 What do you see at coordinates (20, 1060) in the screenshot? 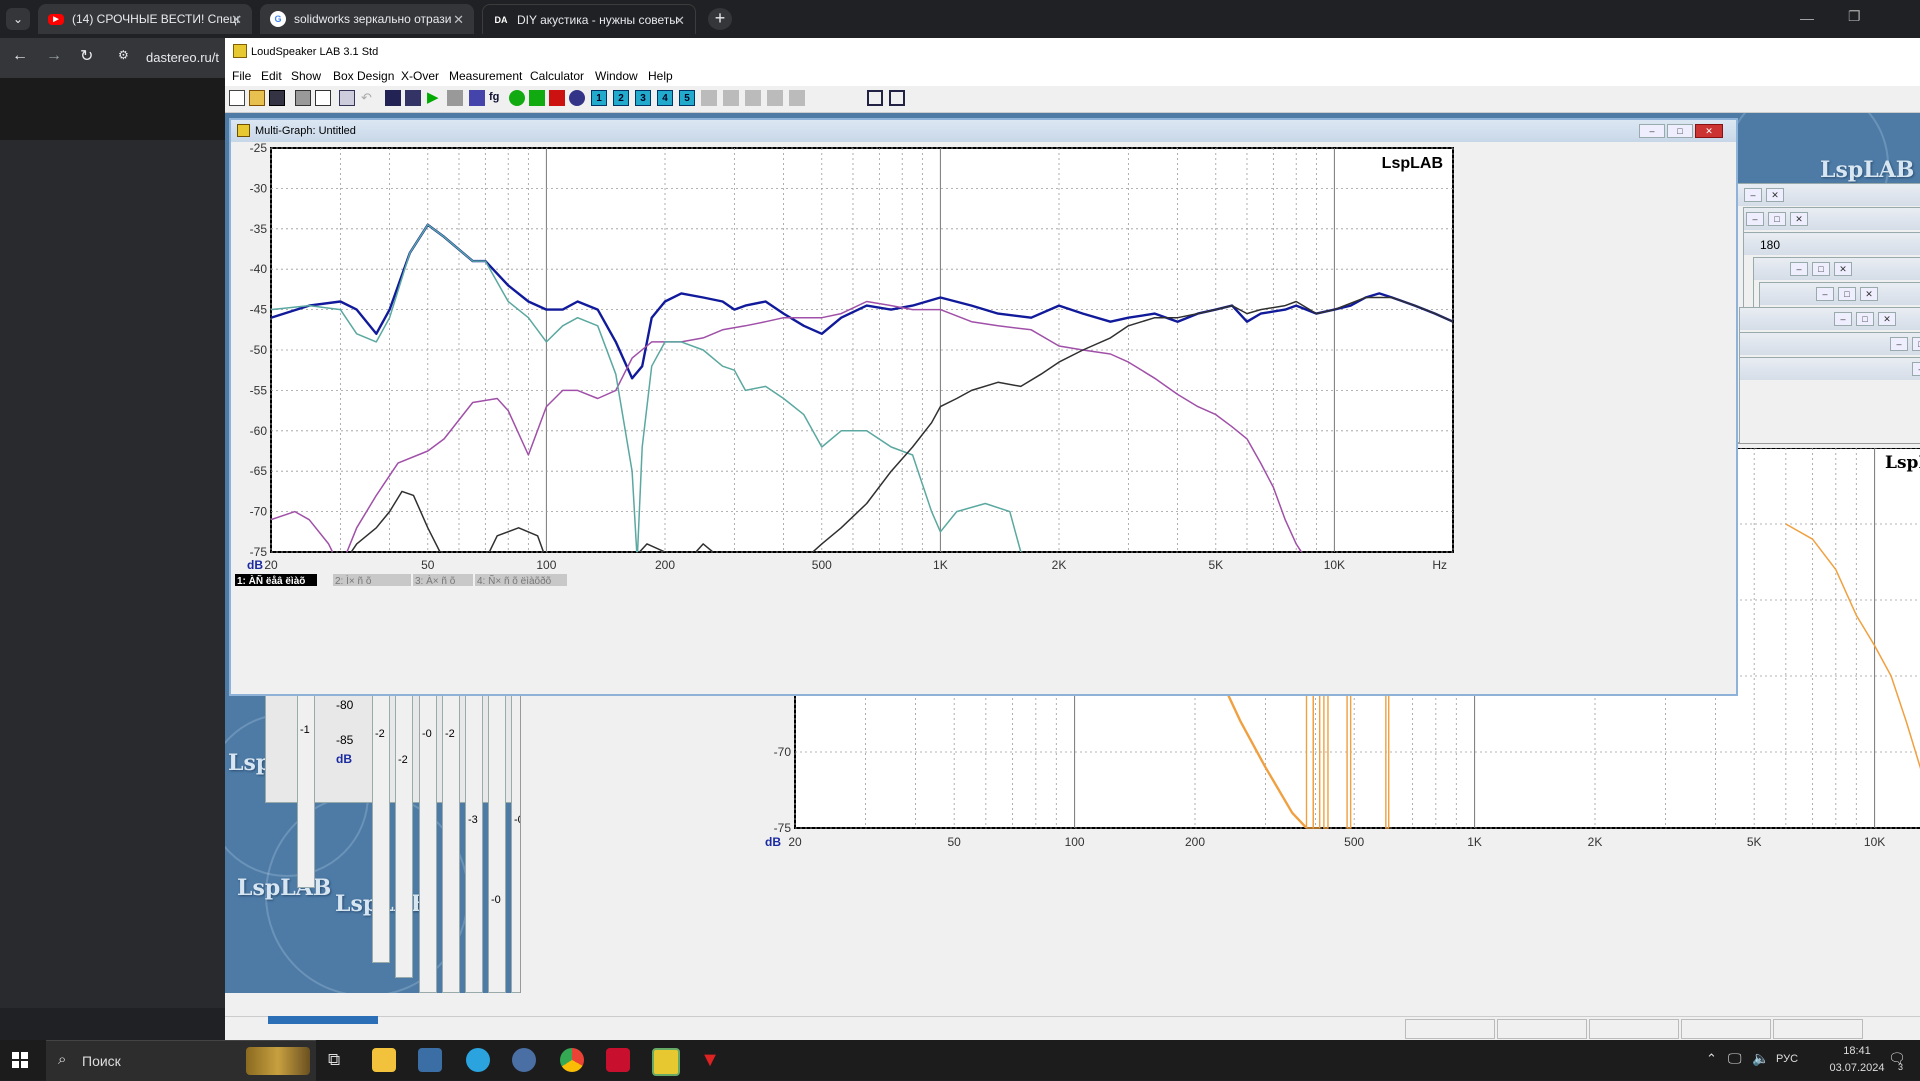
I see `start-icon` at bounding box center [20, 1060].